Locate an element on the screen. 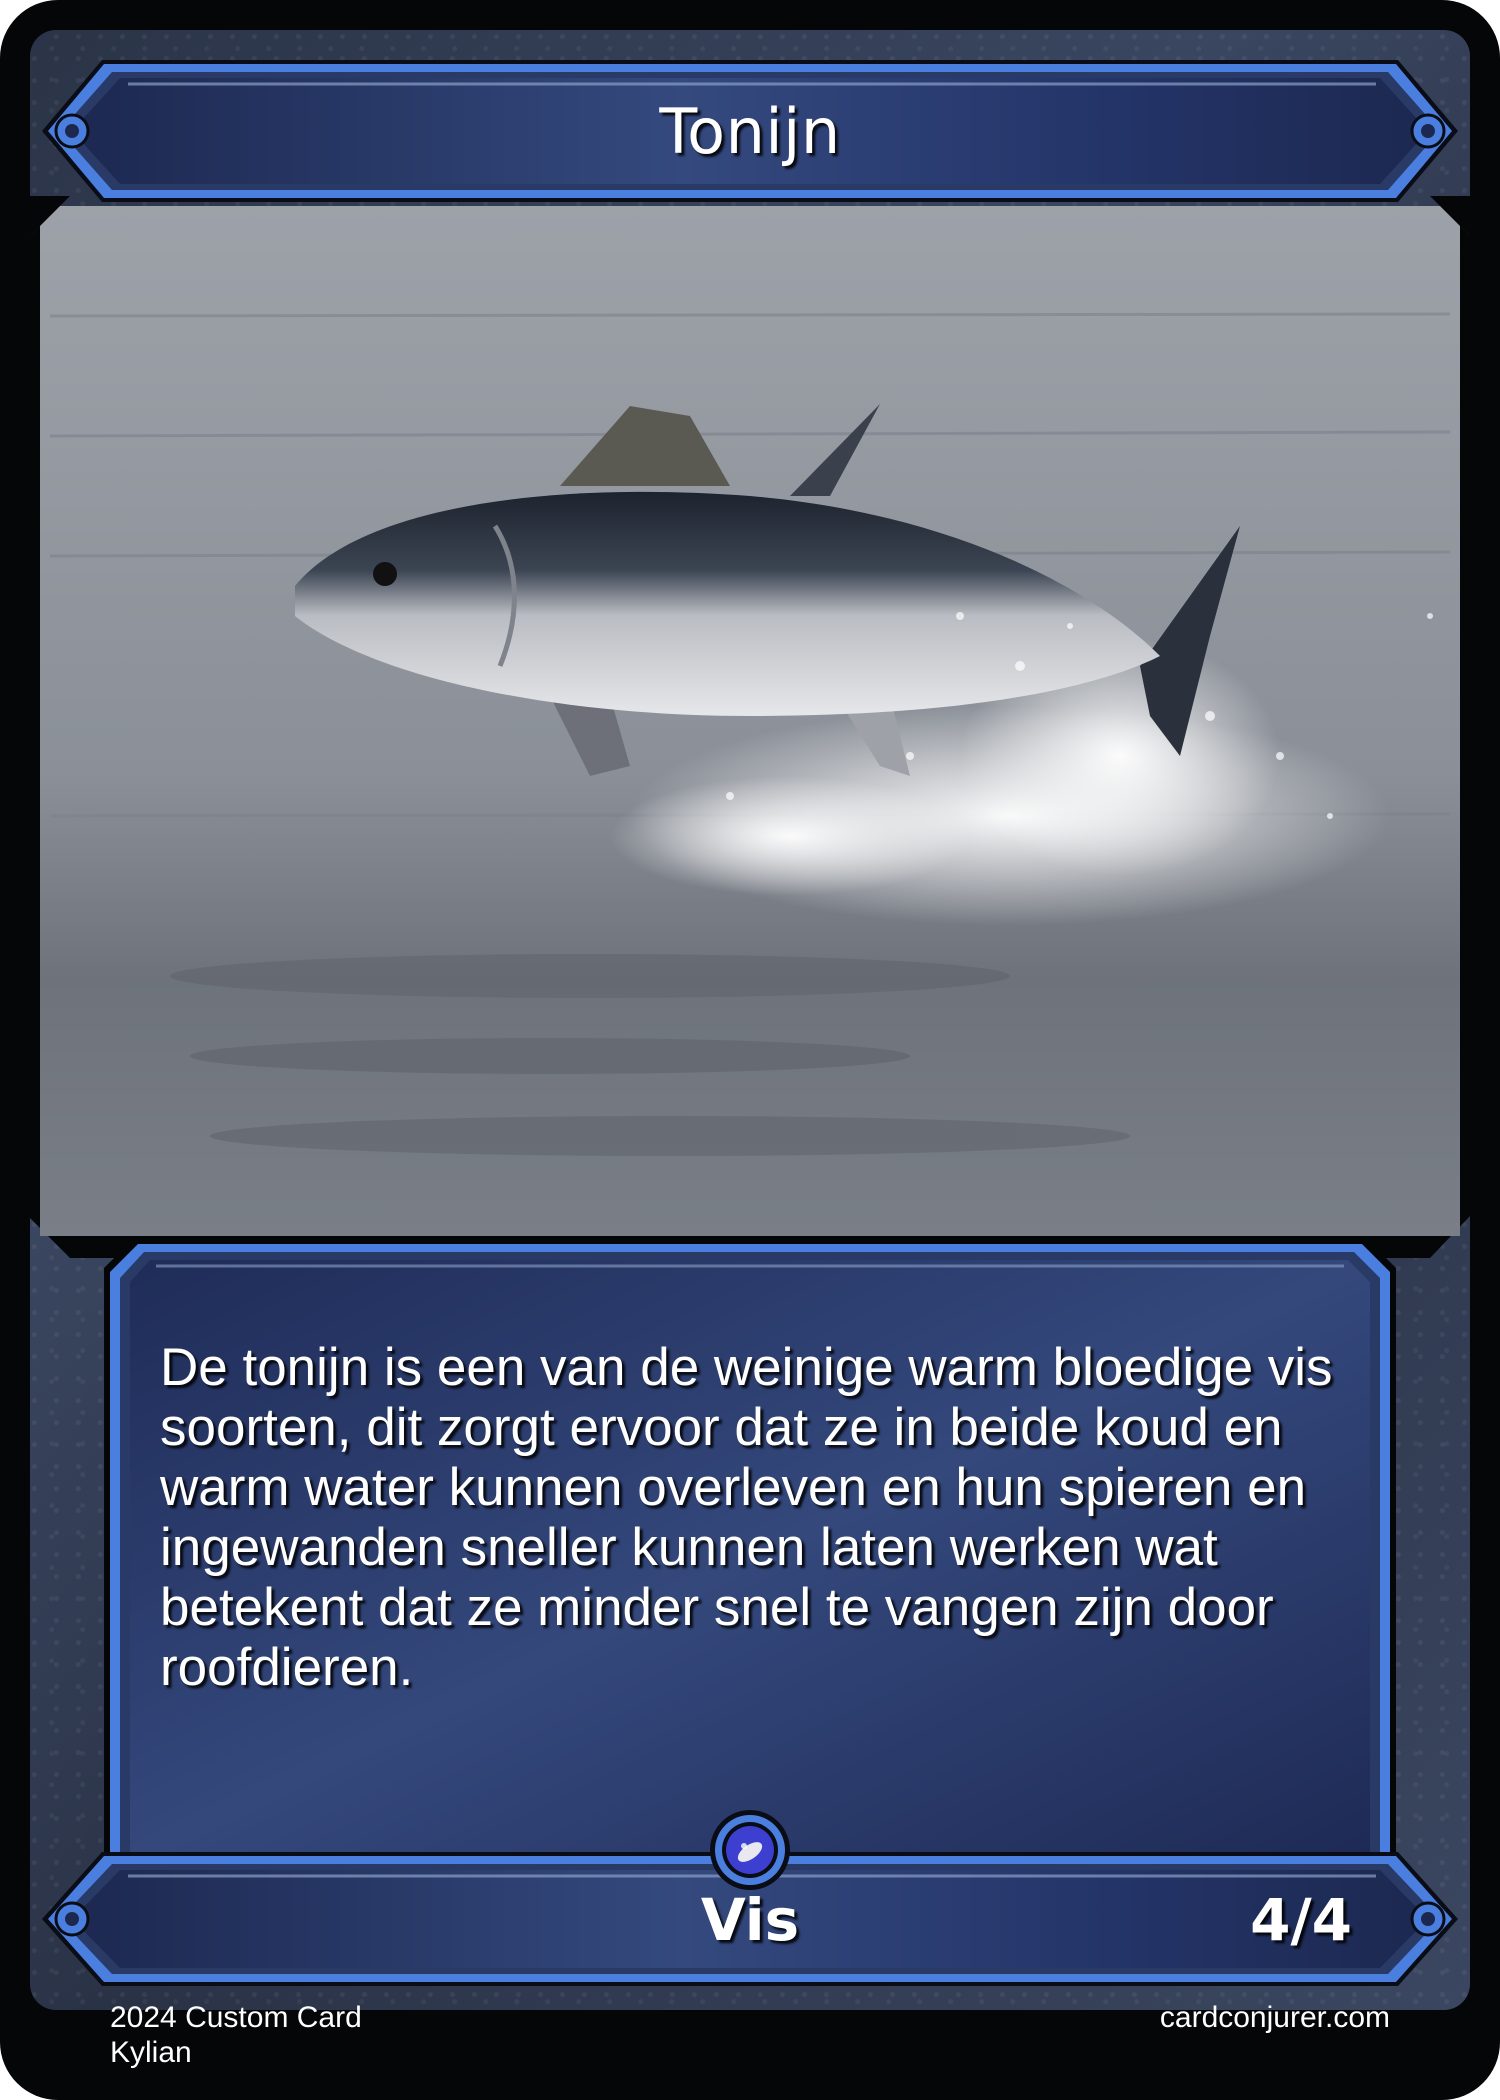  type-line: Vis is located at coordinates (750, 1920).